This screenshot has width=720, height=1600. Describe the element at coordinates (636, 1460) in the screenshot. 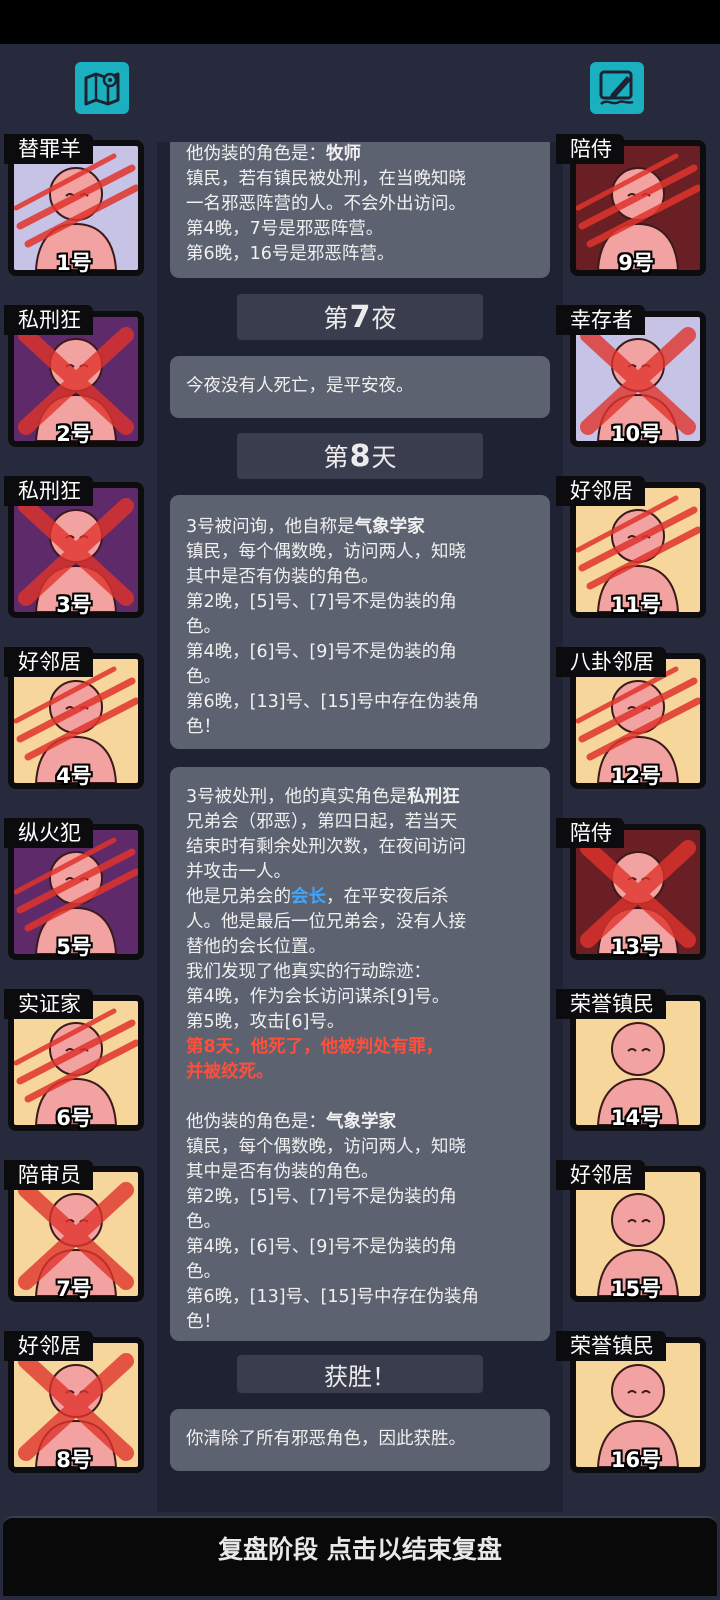

I see `player-number-label: 16号` at that location.